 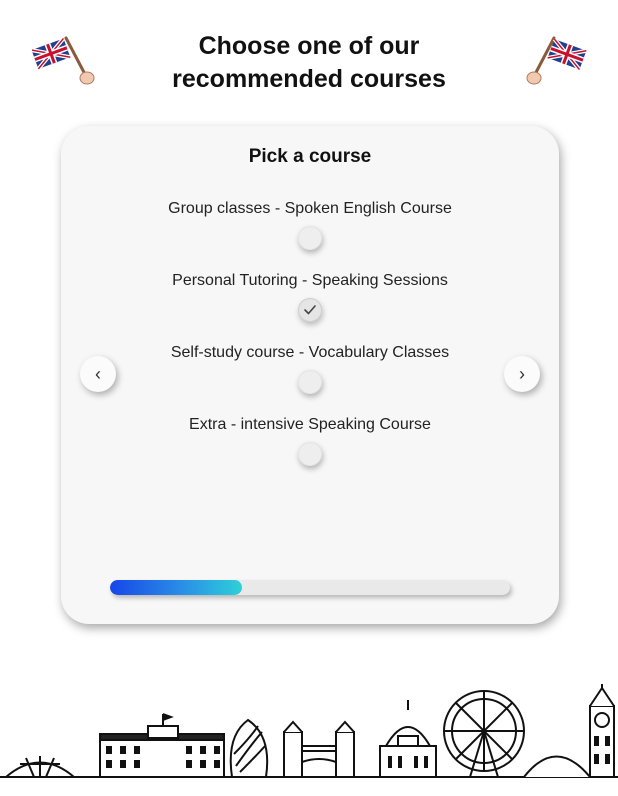 I want to click on course-option-label: Self-study course - Vocabulary Classes, so click(x=310, y=352).